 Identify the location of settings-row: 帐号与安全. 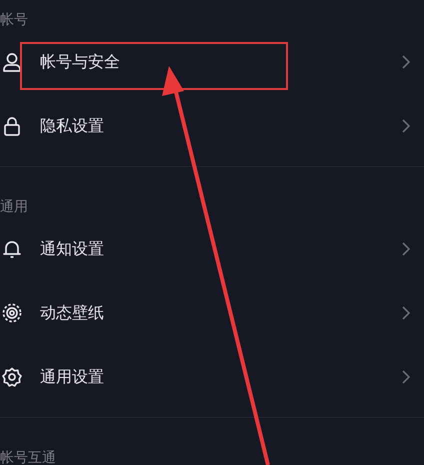
(212, 62).